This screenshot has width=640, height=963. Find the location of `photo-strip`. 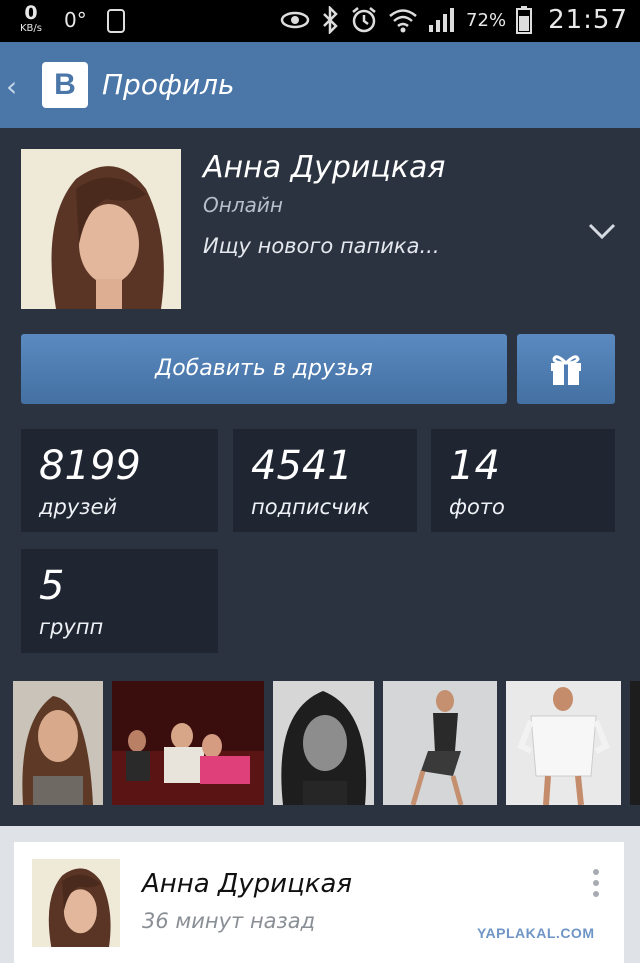

photo-strip is located at coordinates (320, 743).